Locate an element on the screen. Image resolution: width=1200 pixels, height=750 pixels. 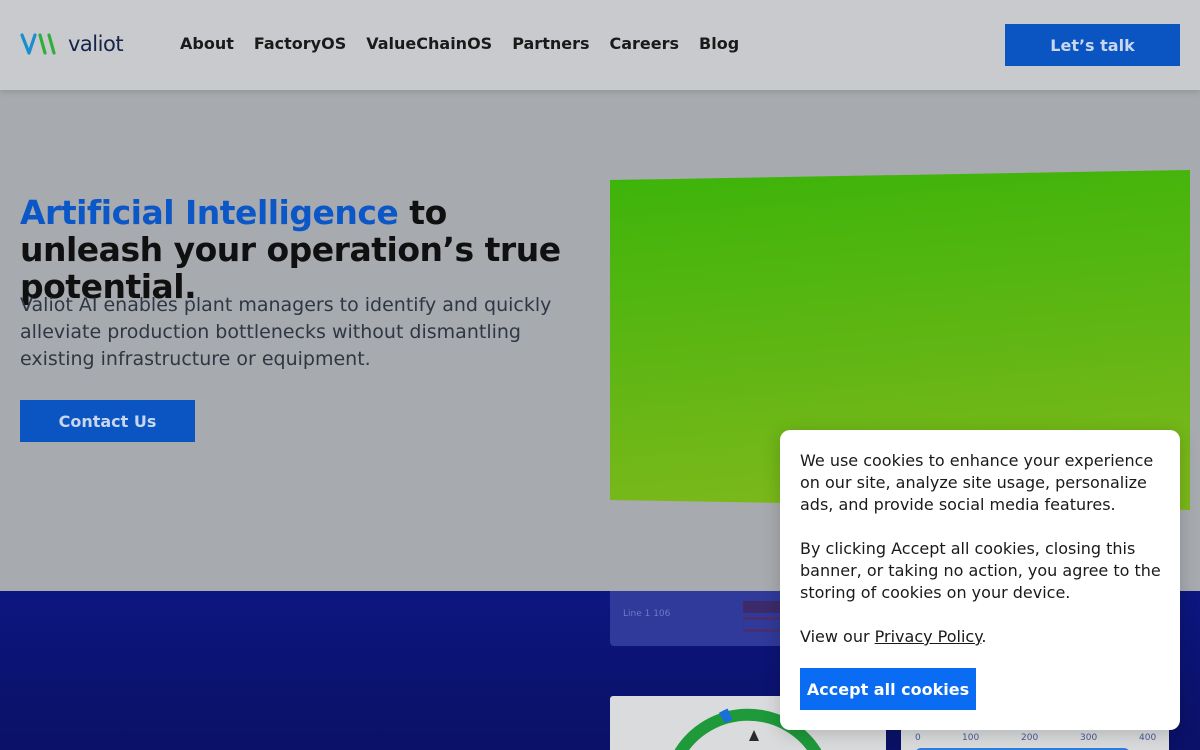
nav-blog: Blog is located at coordinates (719, 43).